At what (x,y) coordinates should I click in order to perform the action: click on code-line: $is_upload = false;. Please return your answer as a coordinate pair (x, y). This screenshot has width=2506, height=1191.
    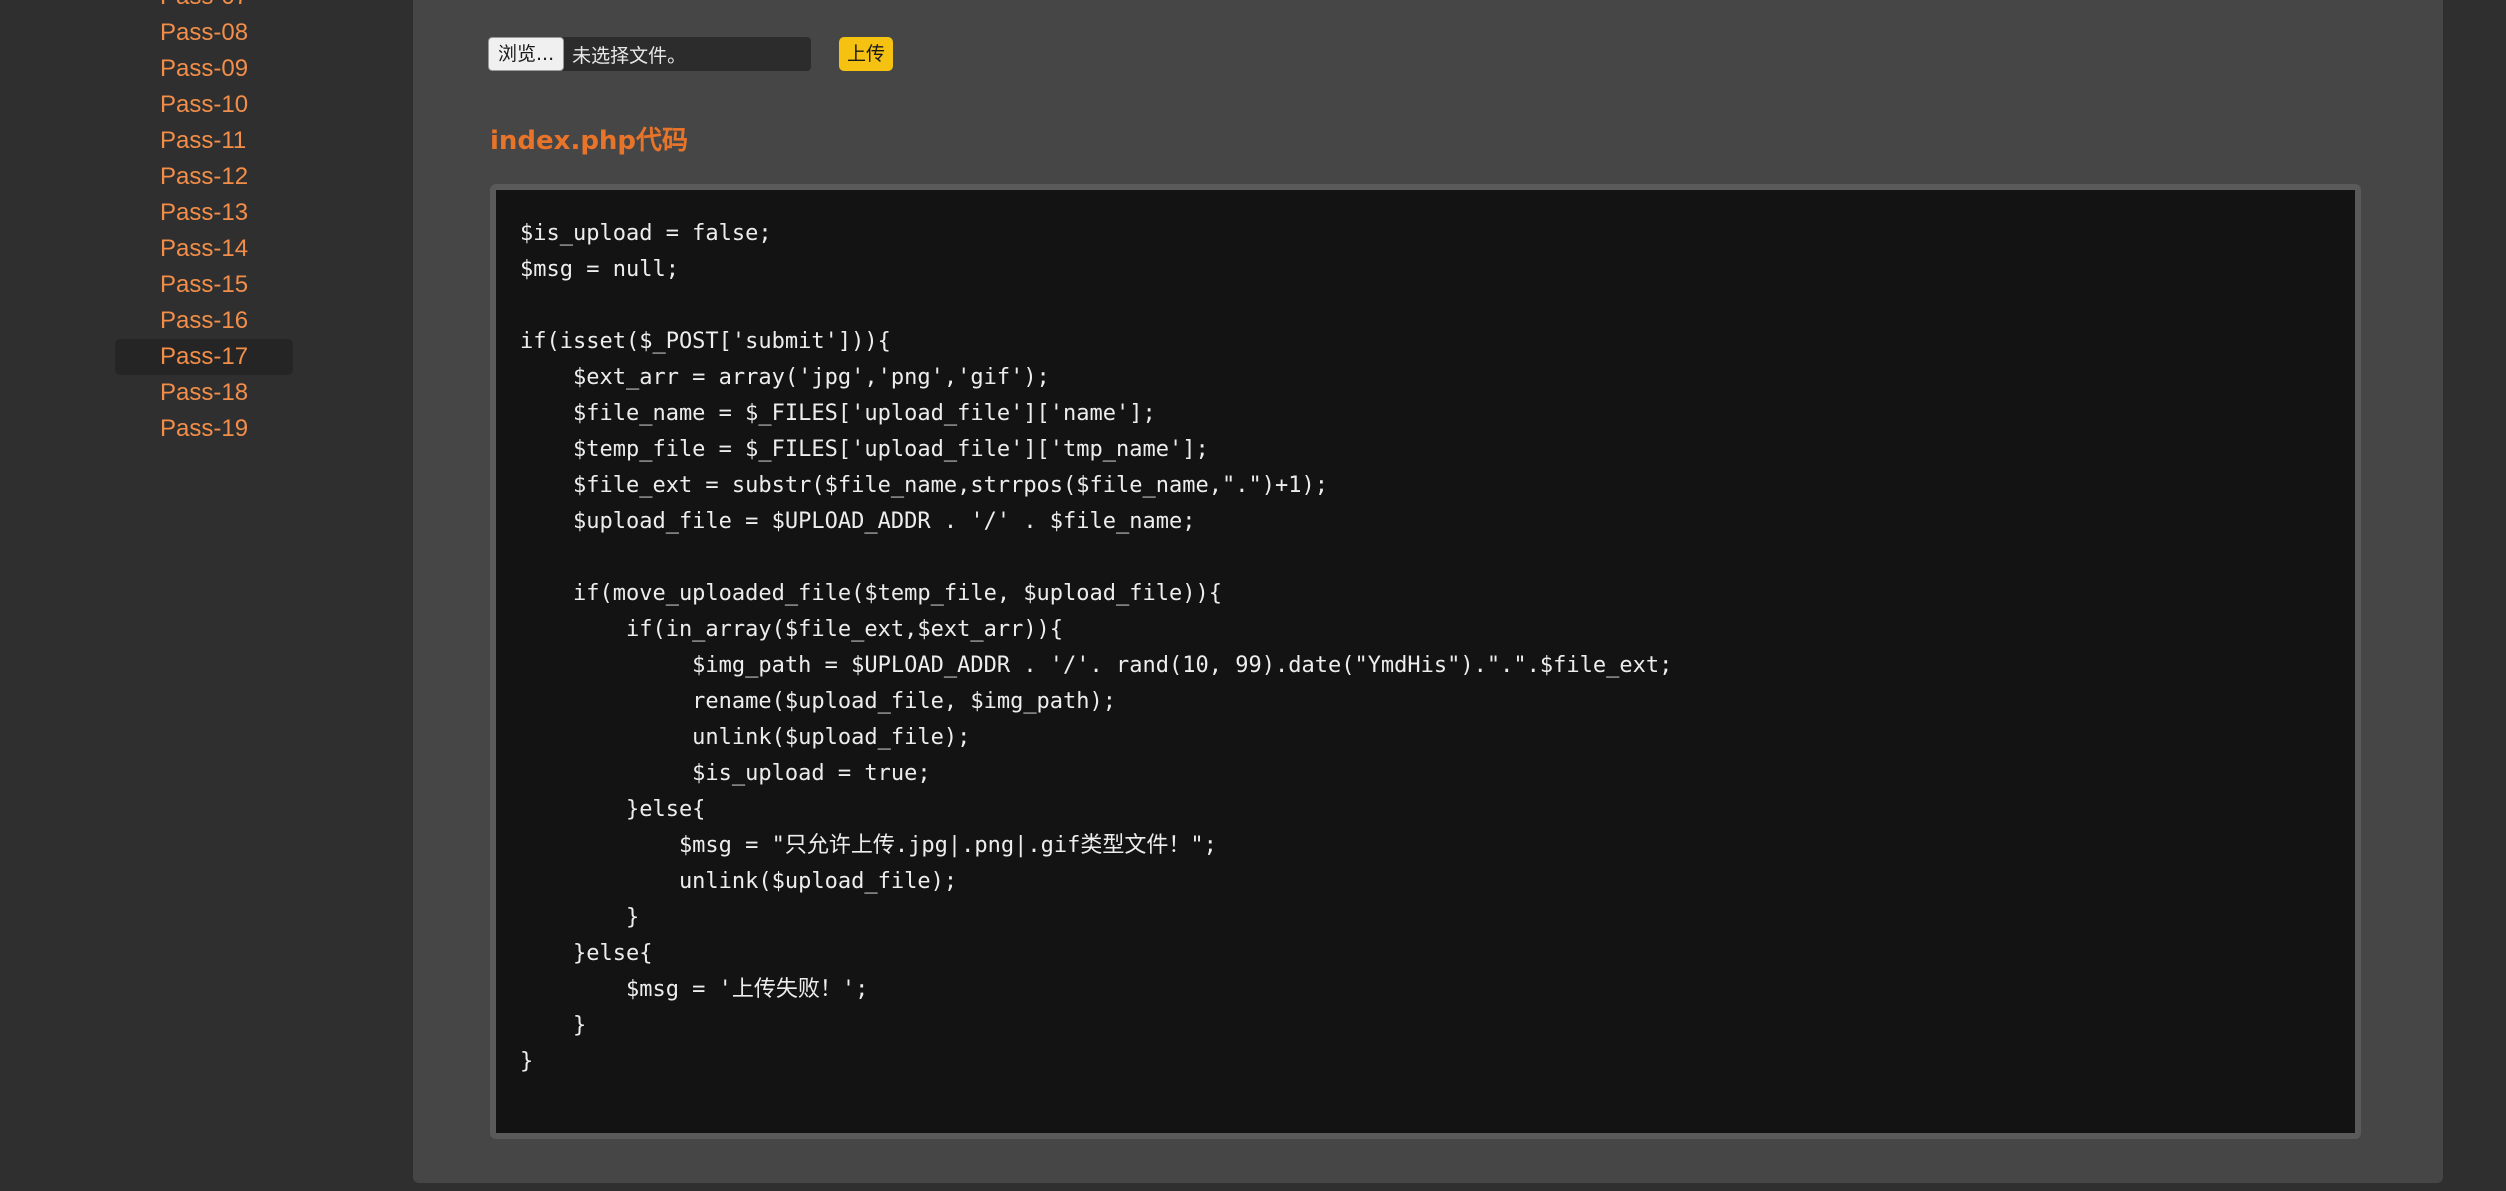
    Looking at the image, I should click on (646, 233).